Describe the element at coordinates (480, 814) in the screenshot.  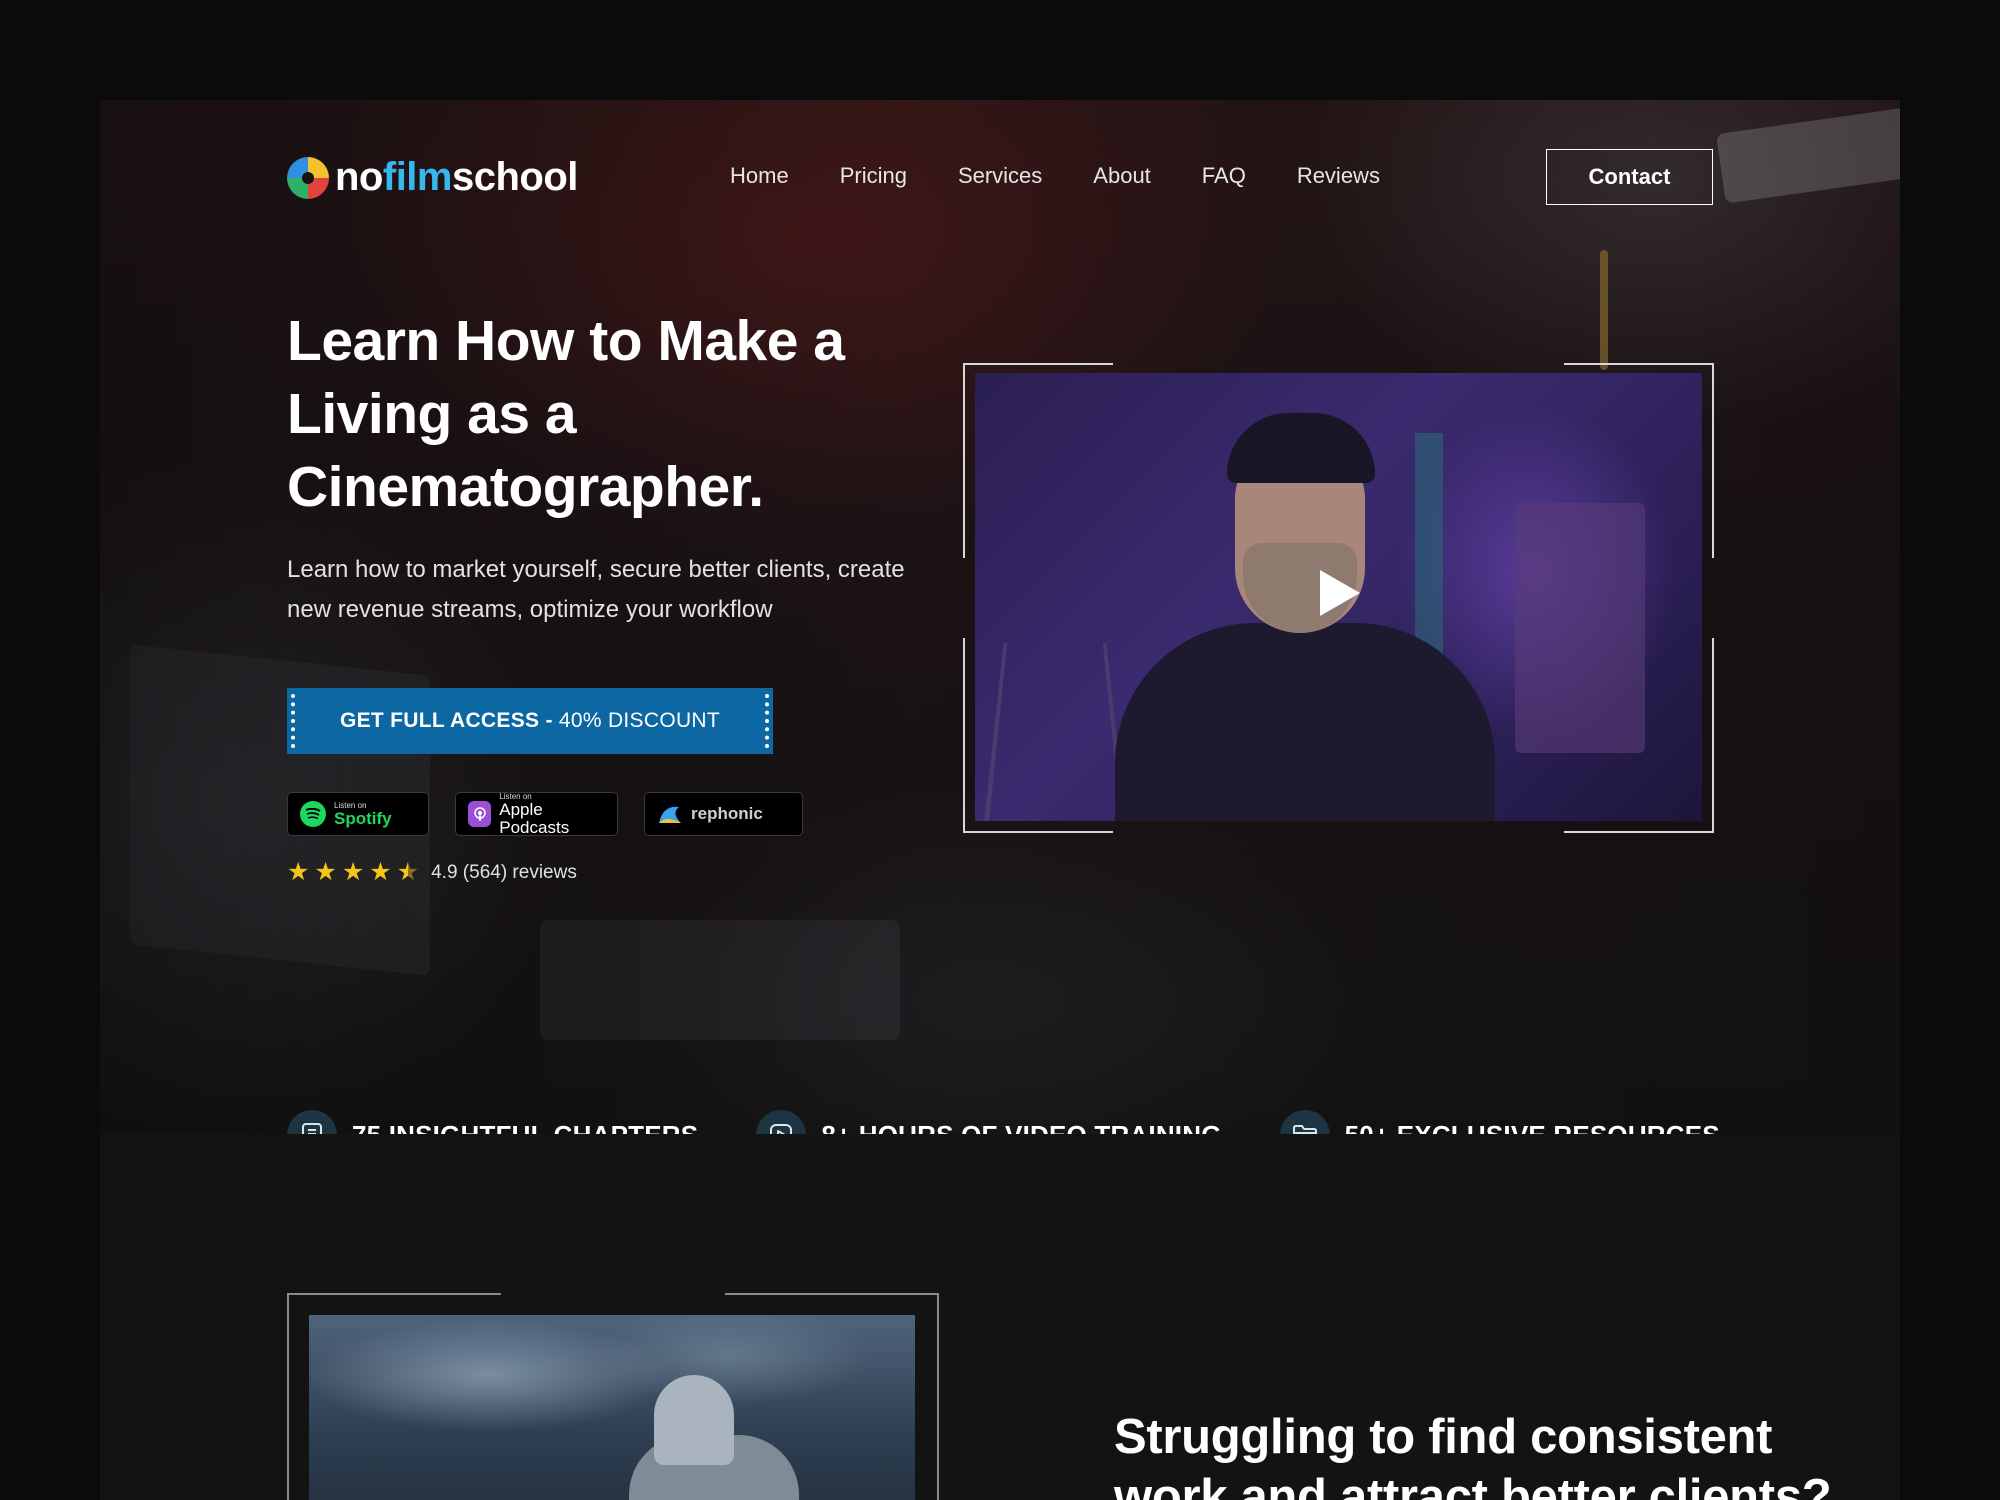
I see `apple-podcasts-icon` at that location.